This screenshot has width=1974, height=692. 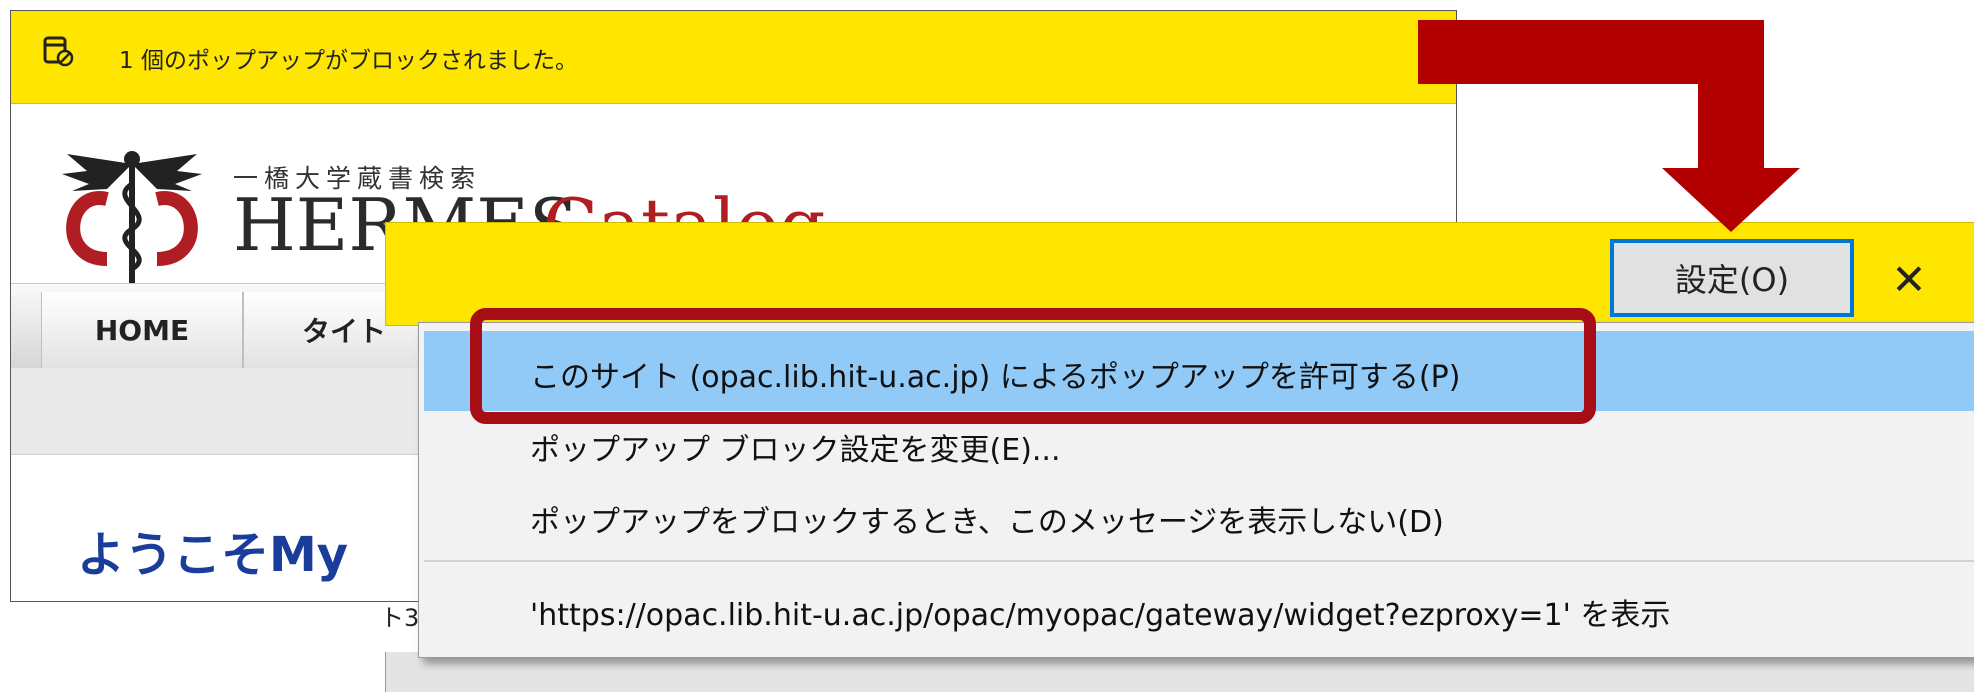 I want to click on popup-blocked-message: 1 個のポップアップがブロックされました。, so click(x=348, y=61).